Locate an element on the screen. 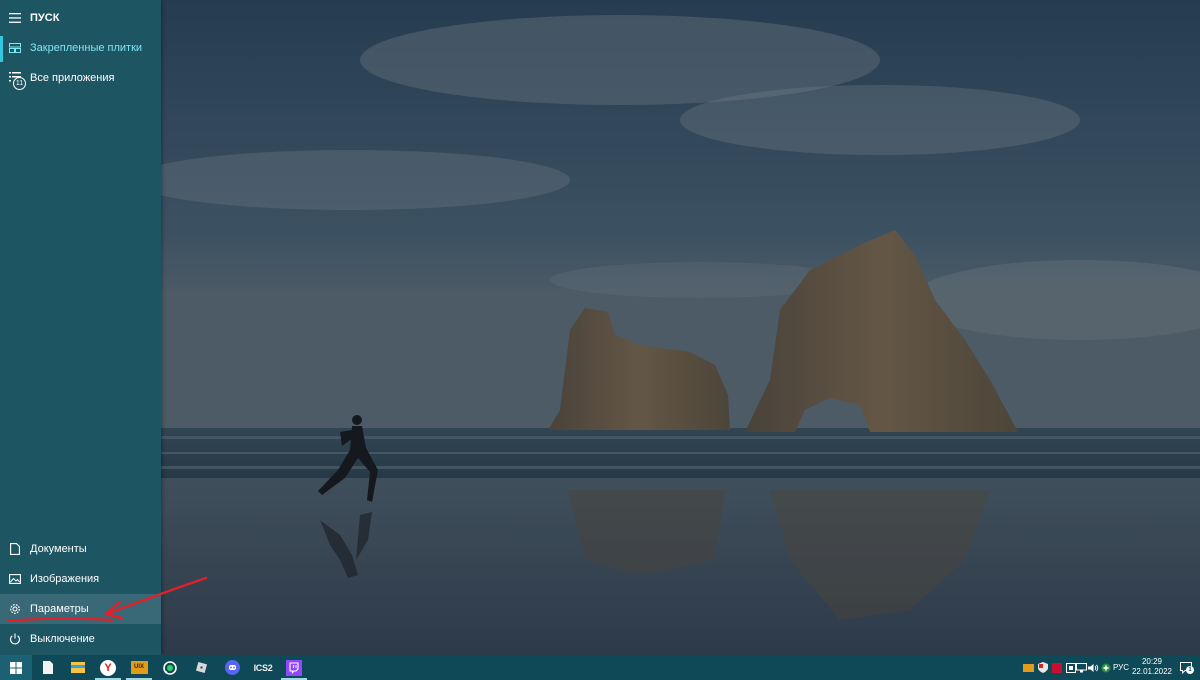 This screenshot has width=1200, height=680. apps-list-icon: 11 is located at coordinates (15, 78).